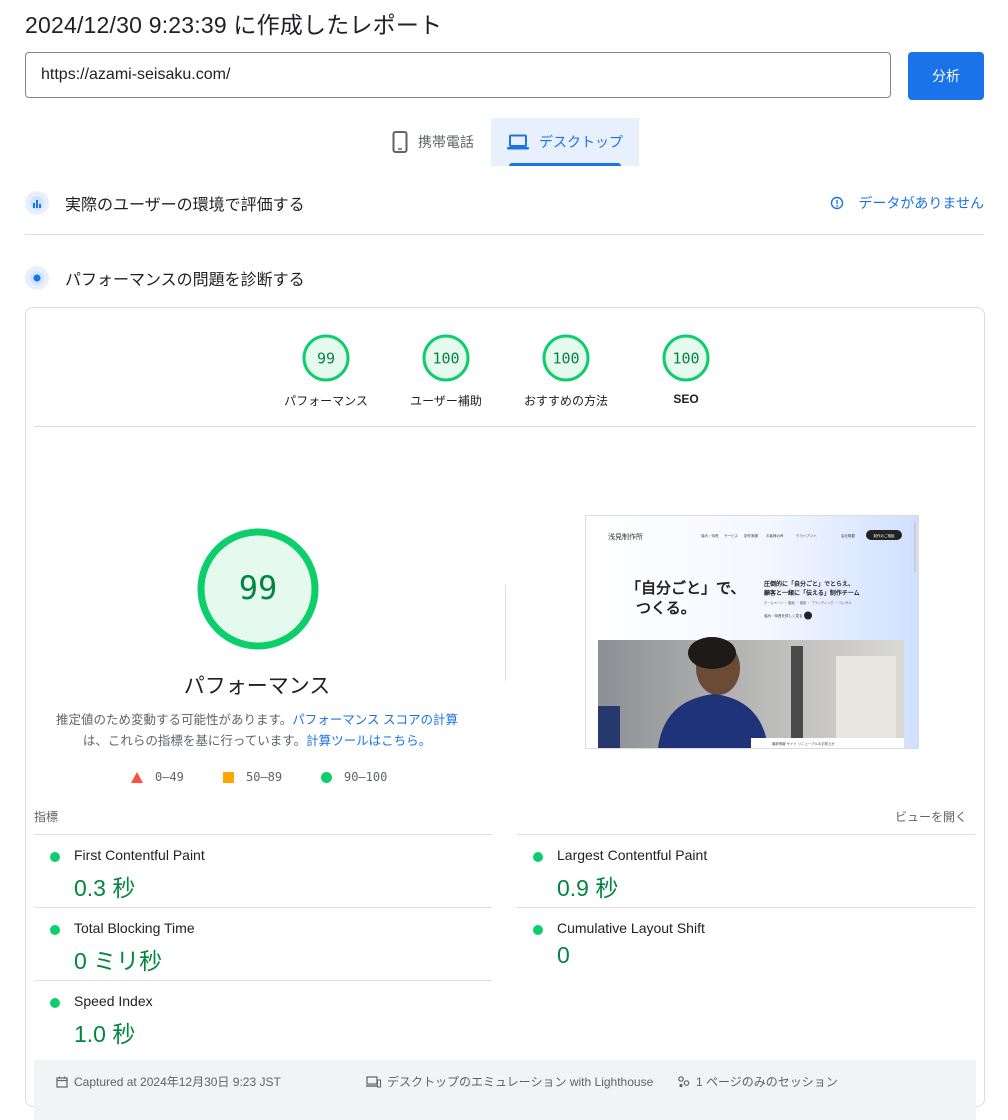 The width and height of the screenshot is (1008, 1120). What do you see at coordinates (504, 234) in the screenshot?
I see `section-divider` at bounding box center [504, 234].